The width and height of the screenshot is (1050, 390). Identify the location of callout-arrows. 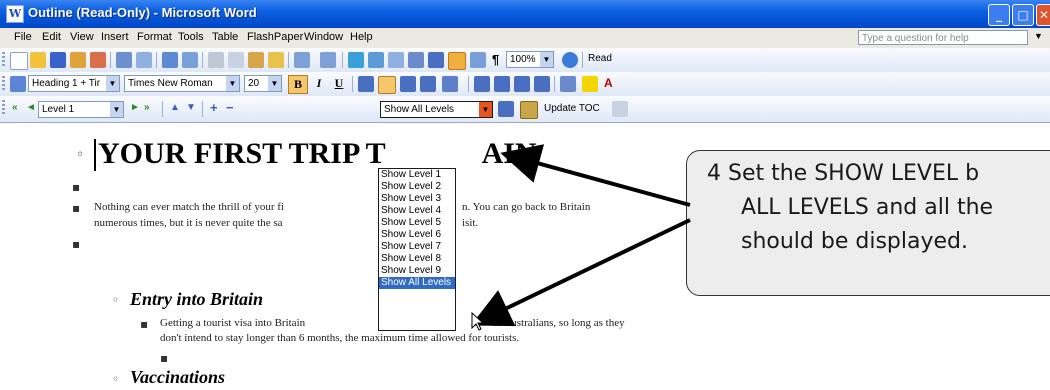
(580, 235).